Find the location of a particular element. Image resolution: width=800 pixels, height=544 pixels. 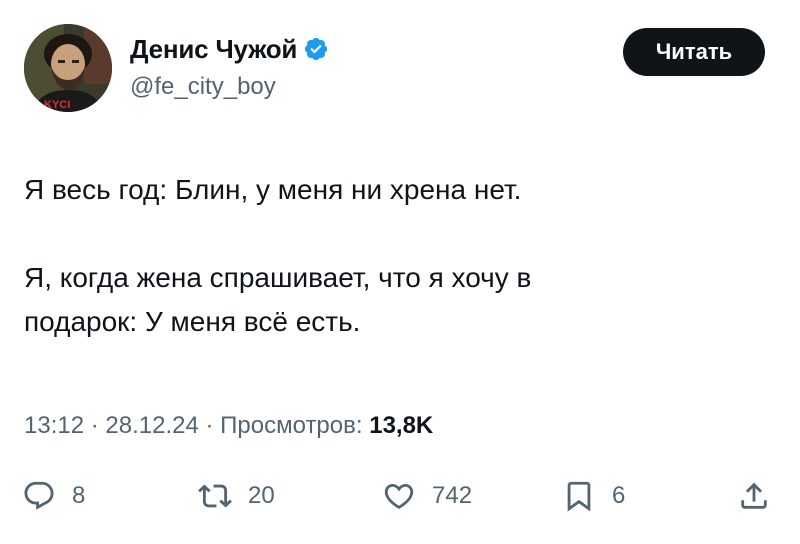

reply-icon is located at coordinates (39, 496).